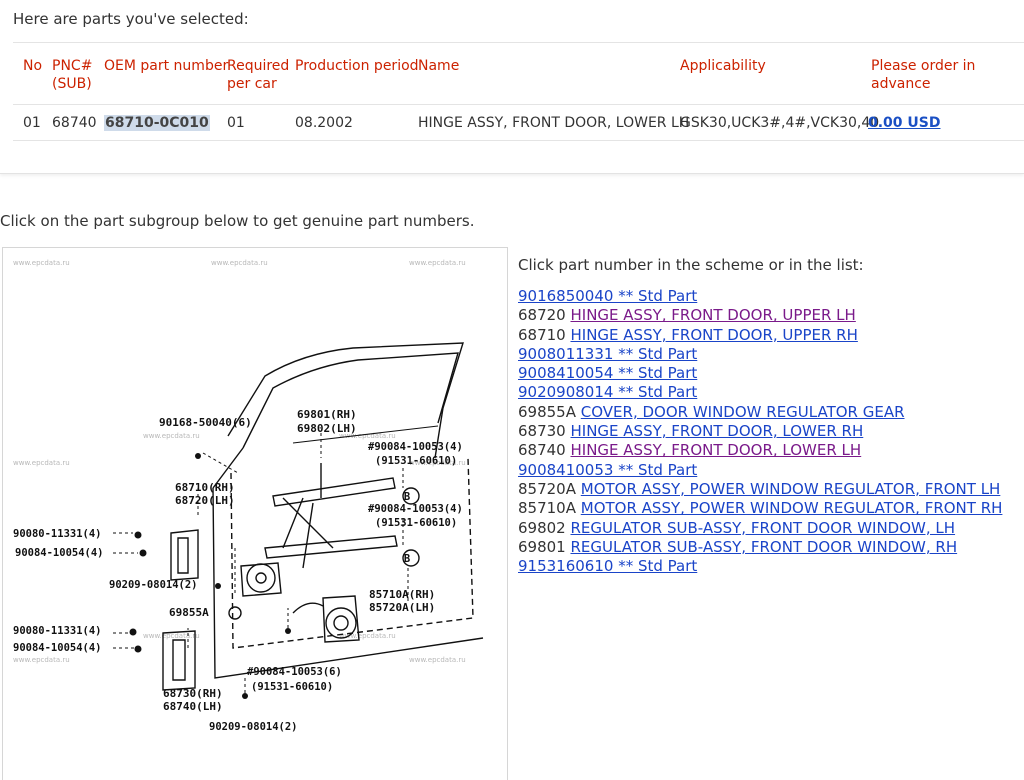  Describe the element at coordinates (607, 354) in the screenshot. I see `part-link: 9008011331 ** Std Part` at that location.